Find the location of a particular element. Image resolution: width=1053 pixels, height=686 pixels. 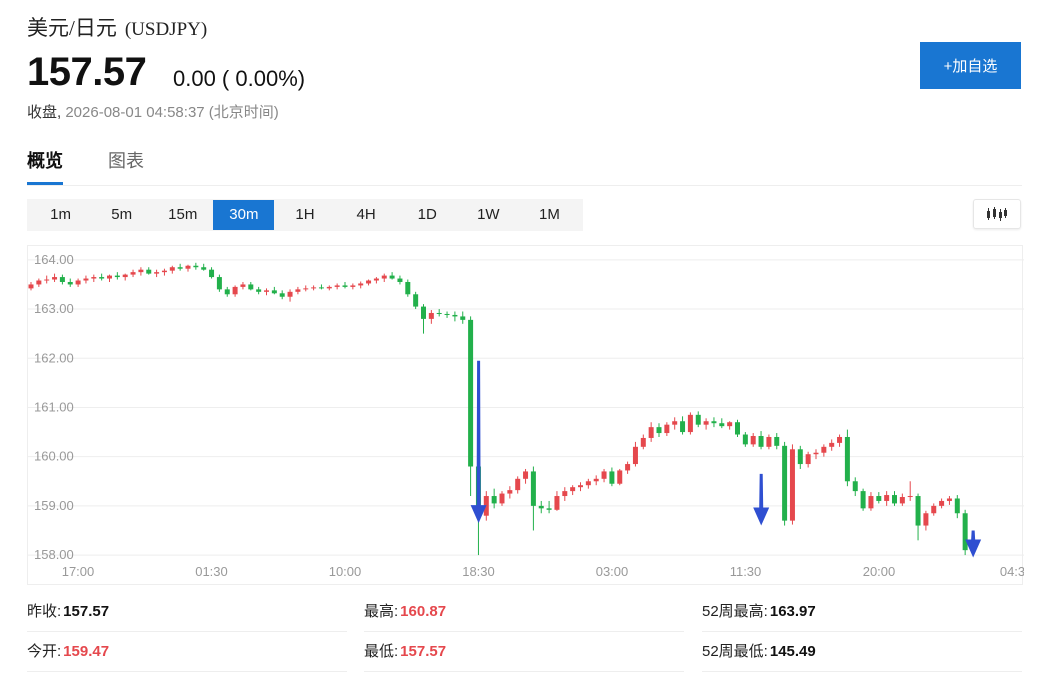

interval-selector: 1m 5m 15m 30m 1H 4H 1D 1W 1M is located at coordinates (305, 215).